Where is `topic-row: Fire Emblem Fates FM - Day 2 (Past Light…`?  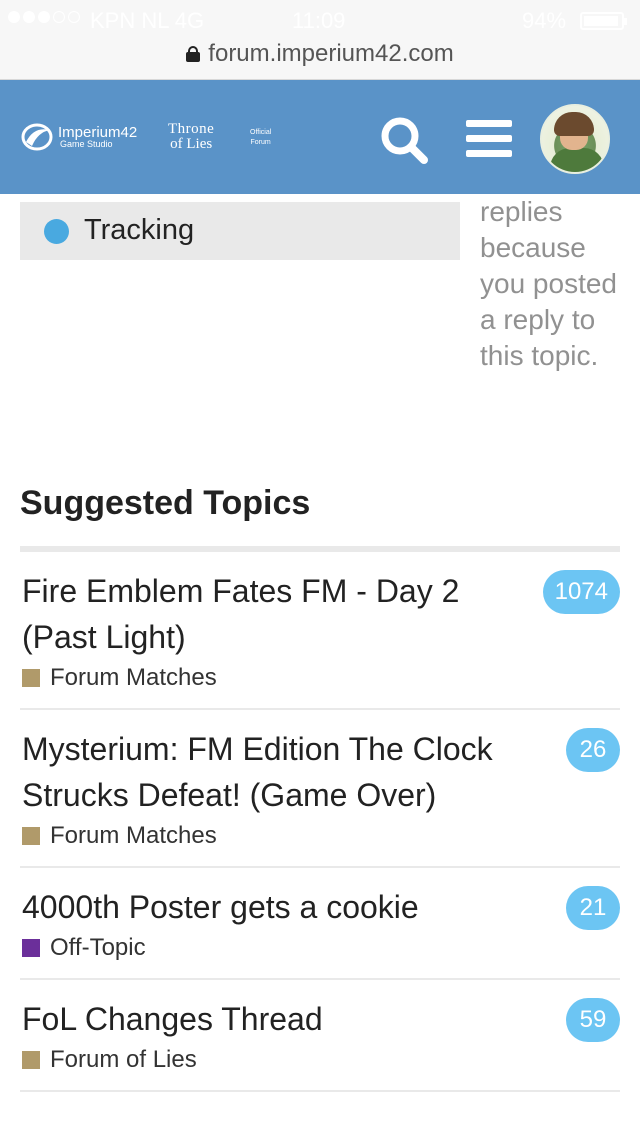 topic-row: Fire Emblem Fates FM - Day 2 (Past Light… is located at coordinates (320, 631).